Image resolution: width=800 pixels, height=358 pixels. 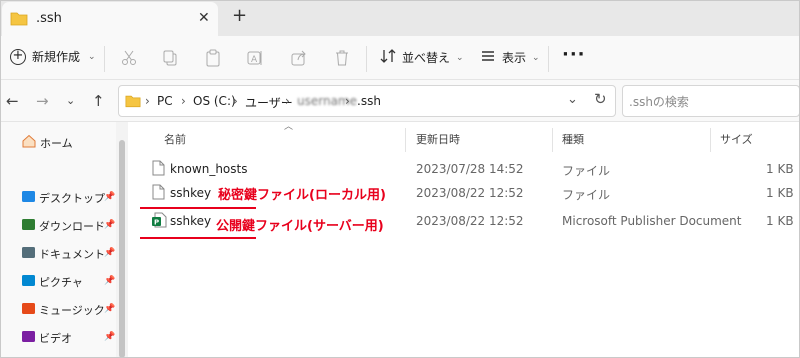 I want to click on up-arrow-icon: ↑, so click(x=98, y=101).